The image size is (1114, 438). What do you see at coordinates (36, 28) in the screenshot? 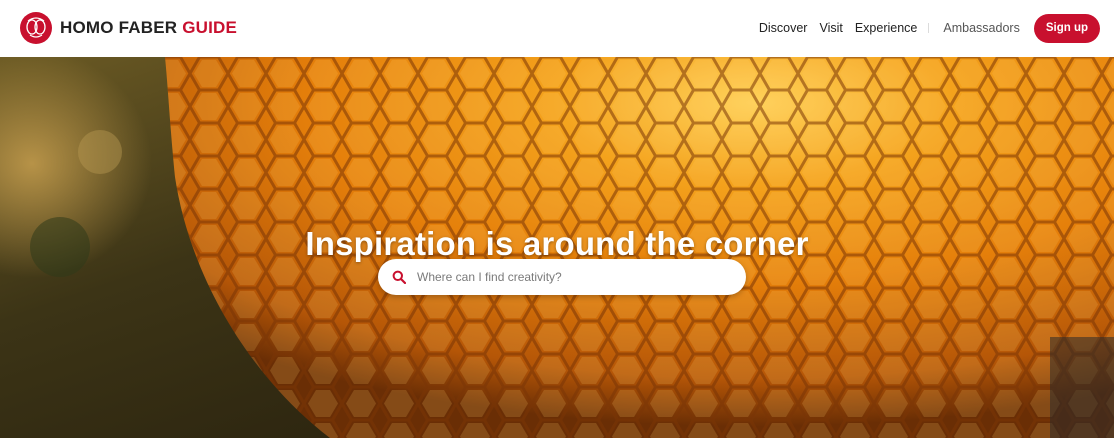
I see `homo-faber-logo-icon` at bounding box center [36, 28].